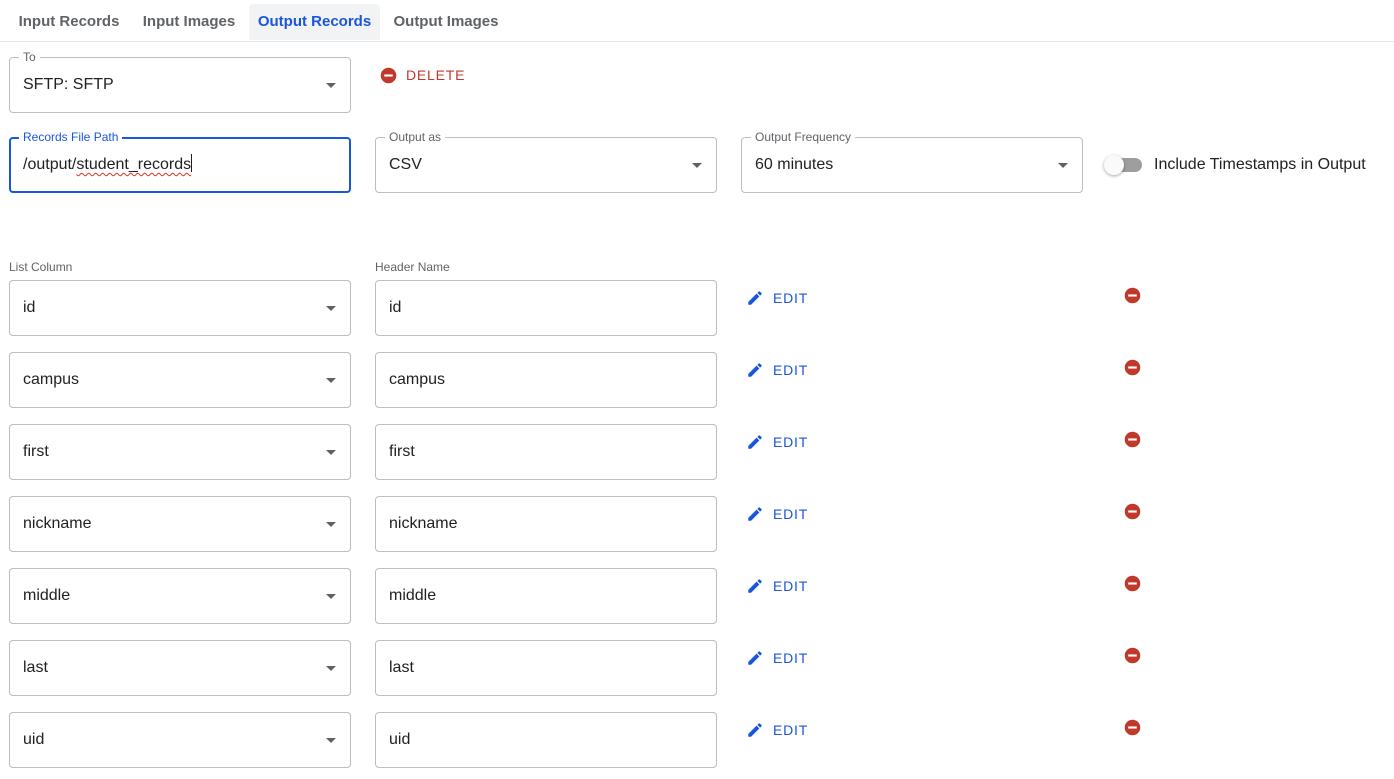 This screenshot has height=779, width=1394. I want to click on destination-value: SFTP, so click(68, 84).